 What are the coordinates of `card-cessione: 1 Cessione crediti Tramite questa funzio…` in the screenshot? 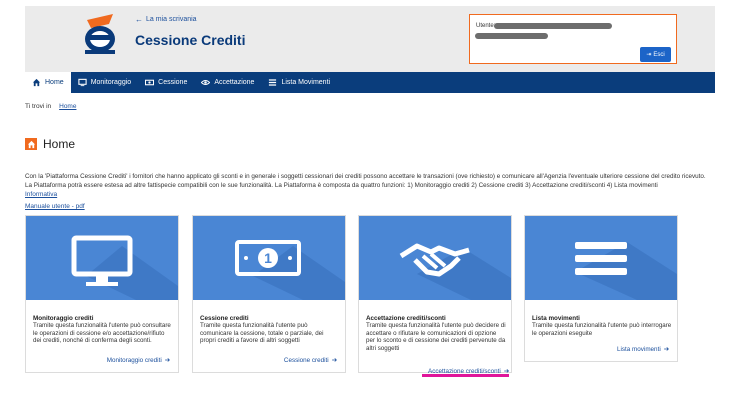 It's located at (269, 294).